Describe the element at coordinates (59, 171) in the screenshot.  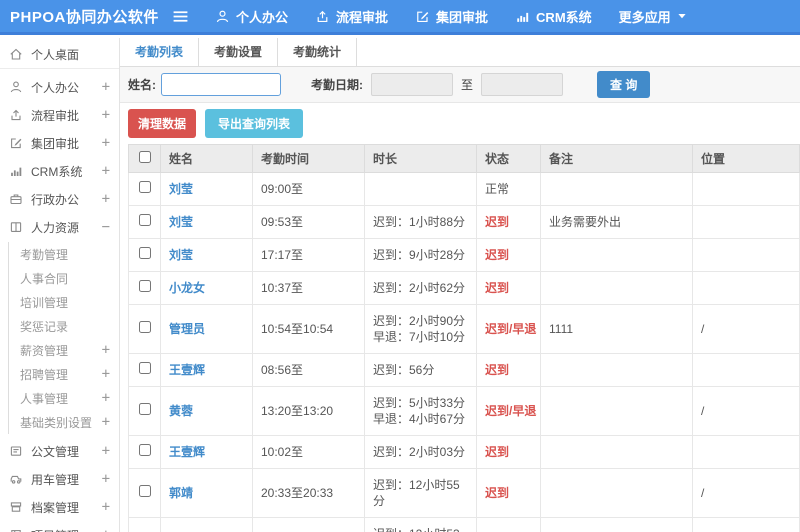
I see `sidebar-item-crm-system: CRM系统 +` at that location.